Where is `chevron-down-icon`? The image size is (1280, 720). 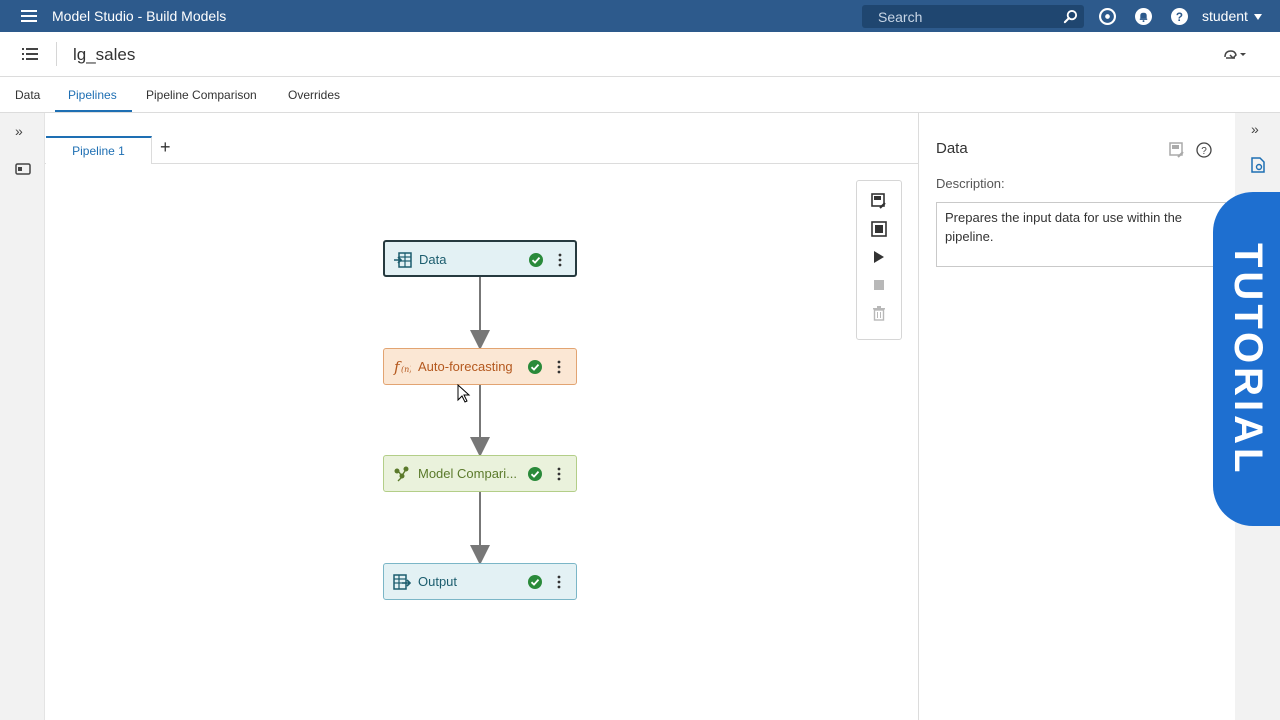 chevron-down-icon is located at coordinates (1257, 17).